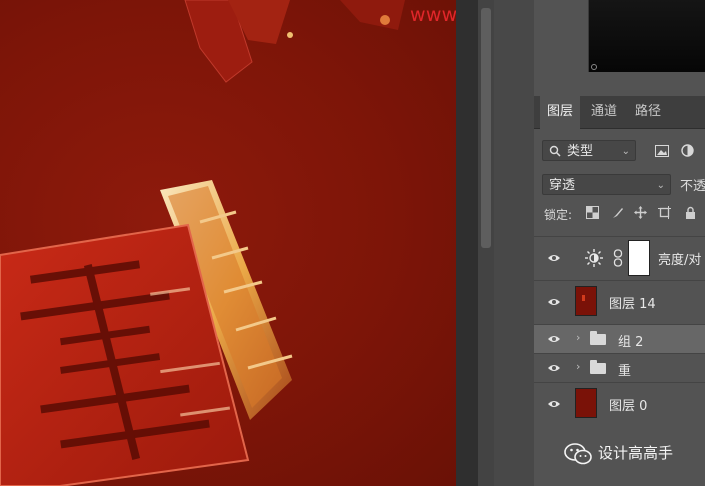 This screenshot has width=705, height=486. Describe the element at coordinates (625, 371) in the screenshot. I see `layer-name: 重` at that location.